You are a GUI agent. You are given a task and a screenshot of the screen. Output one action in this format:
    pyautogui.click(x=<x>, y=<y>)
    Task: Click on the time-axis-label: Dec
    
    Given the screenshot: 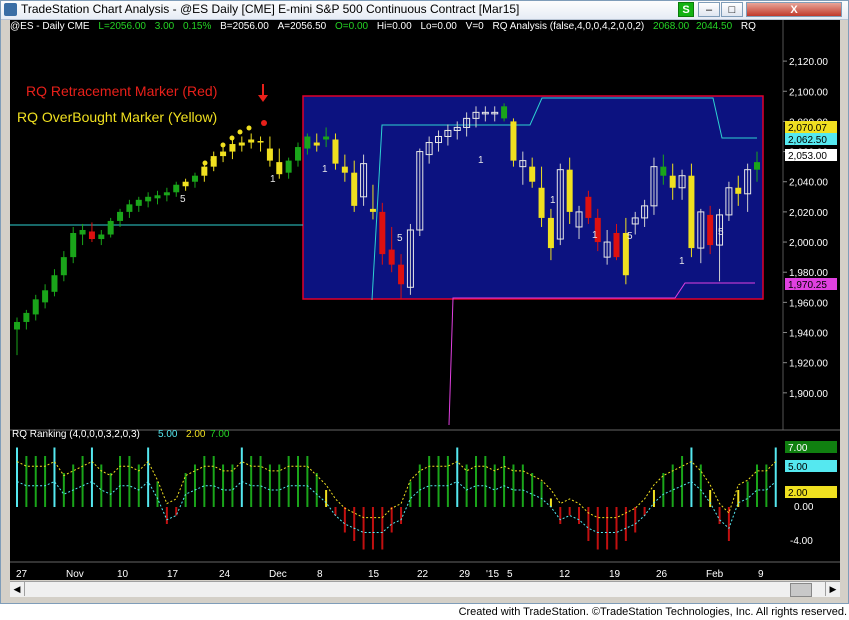 What is the action you would take?
    pyautogui.click(x=278, y=574)
    